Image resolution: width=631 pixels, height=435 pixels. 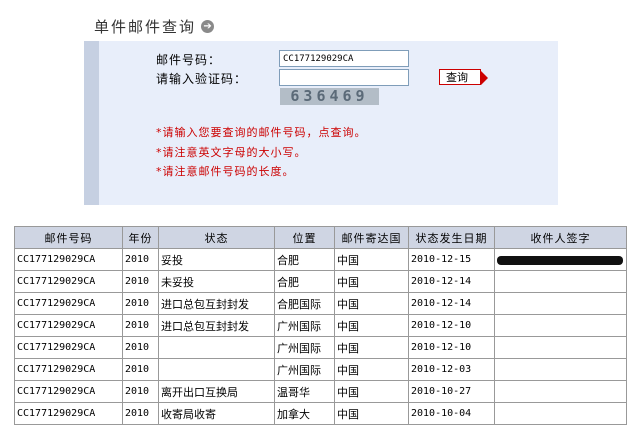 What do you see at coordinates (140, 237) in the screenshot?
I see `header-year: 年份` at bounding box center [140, 237].